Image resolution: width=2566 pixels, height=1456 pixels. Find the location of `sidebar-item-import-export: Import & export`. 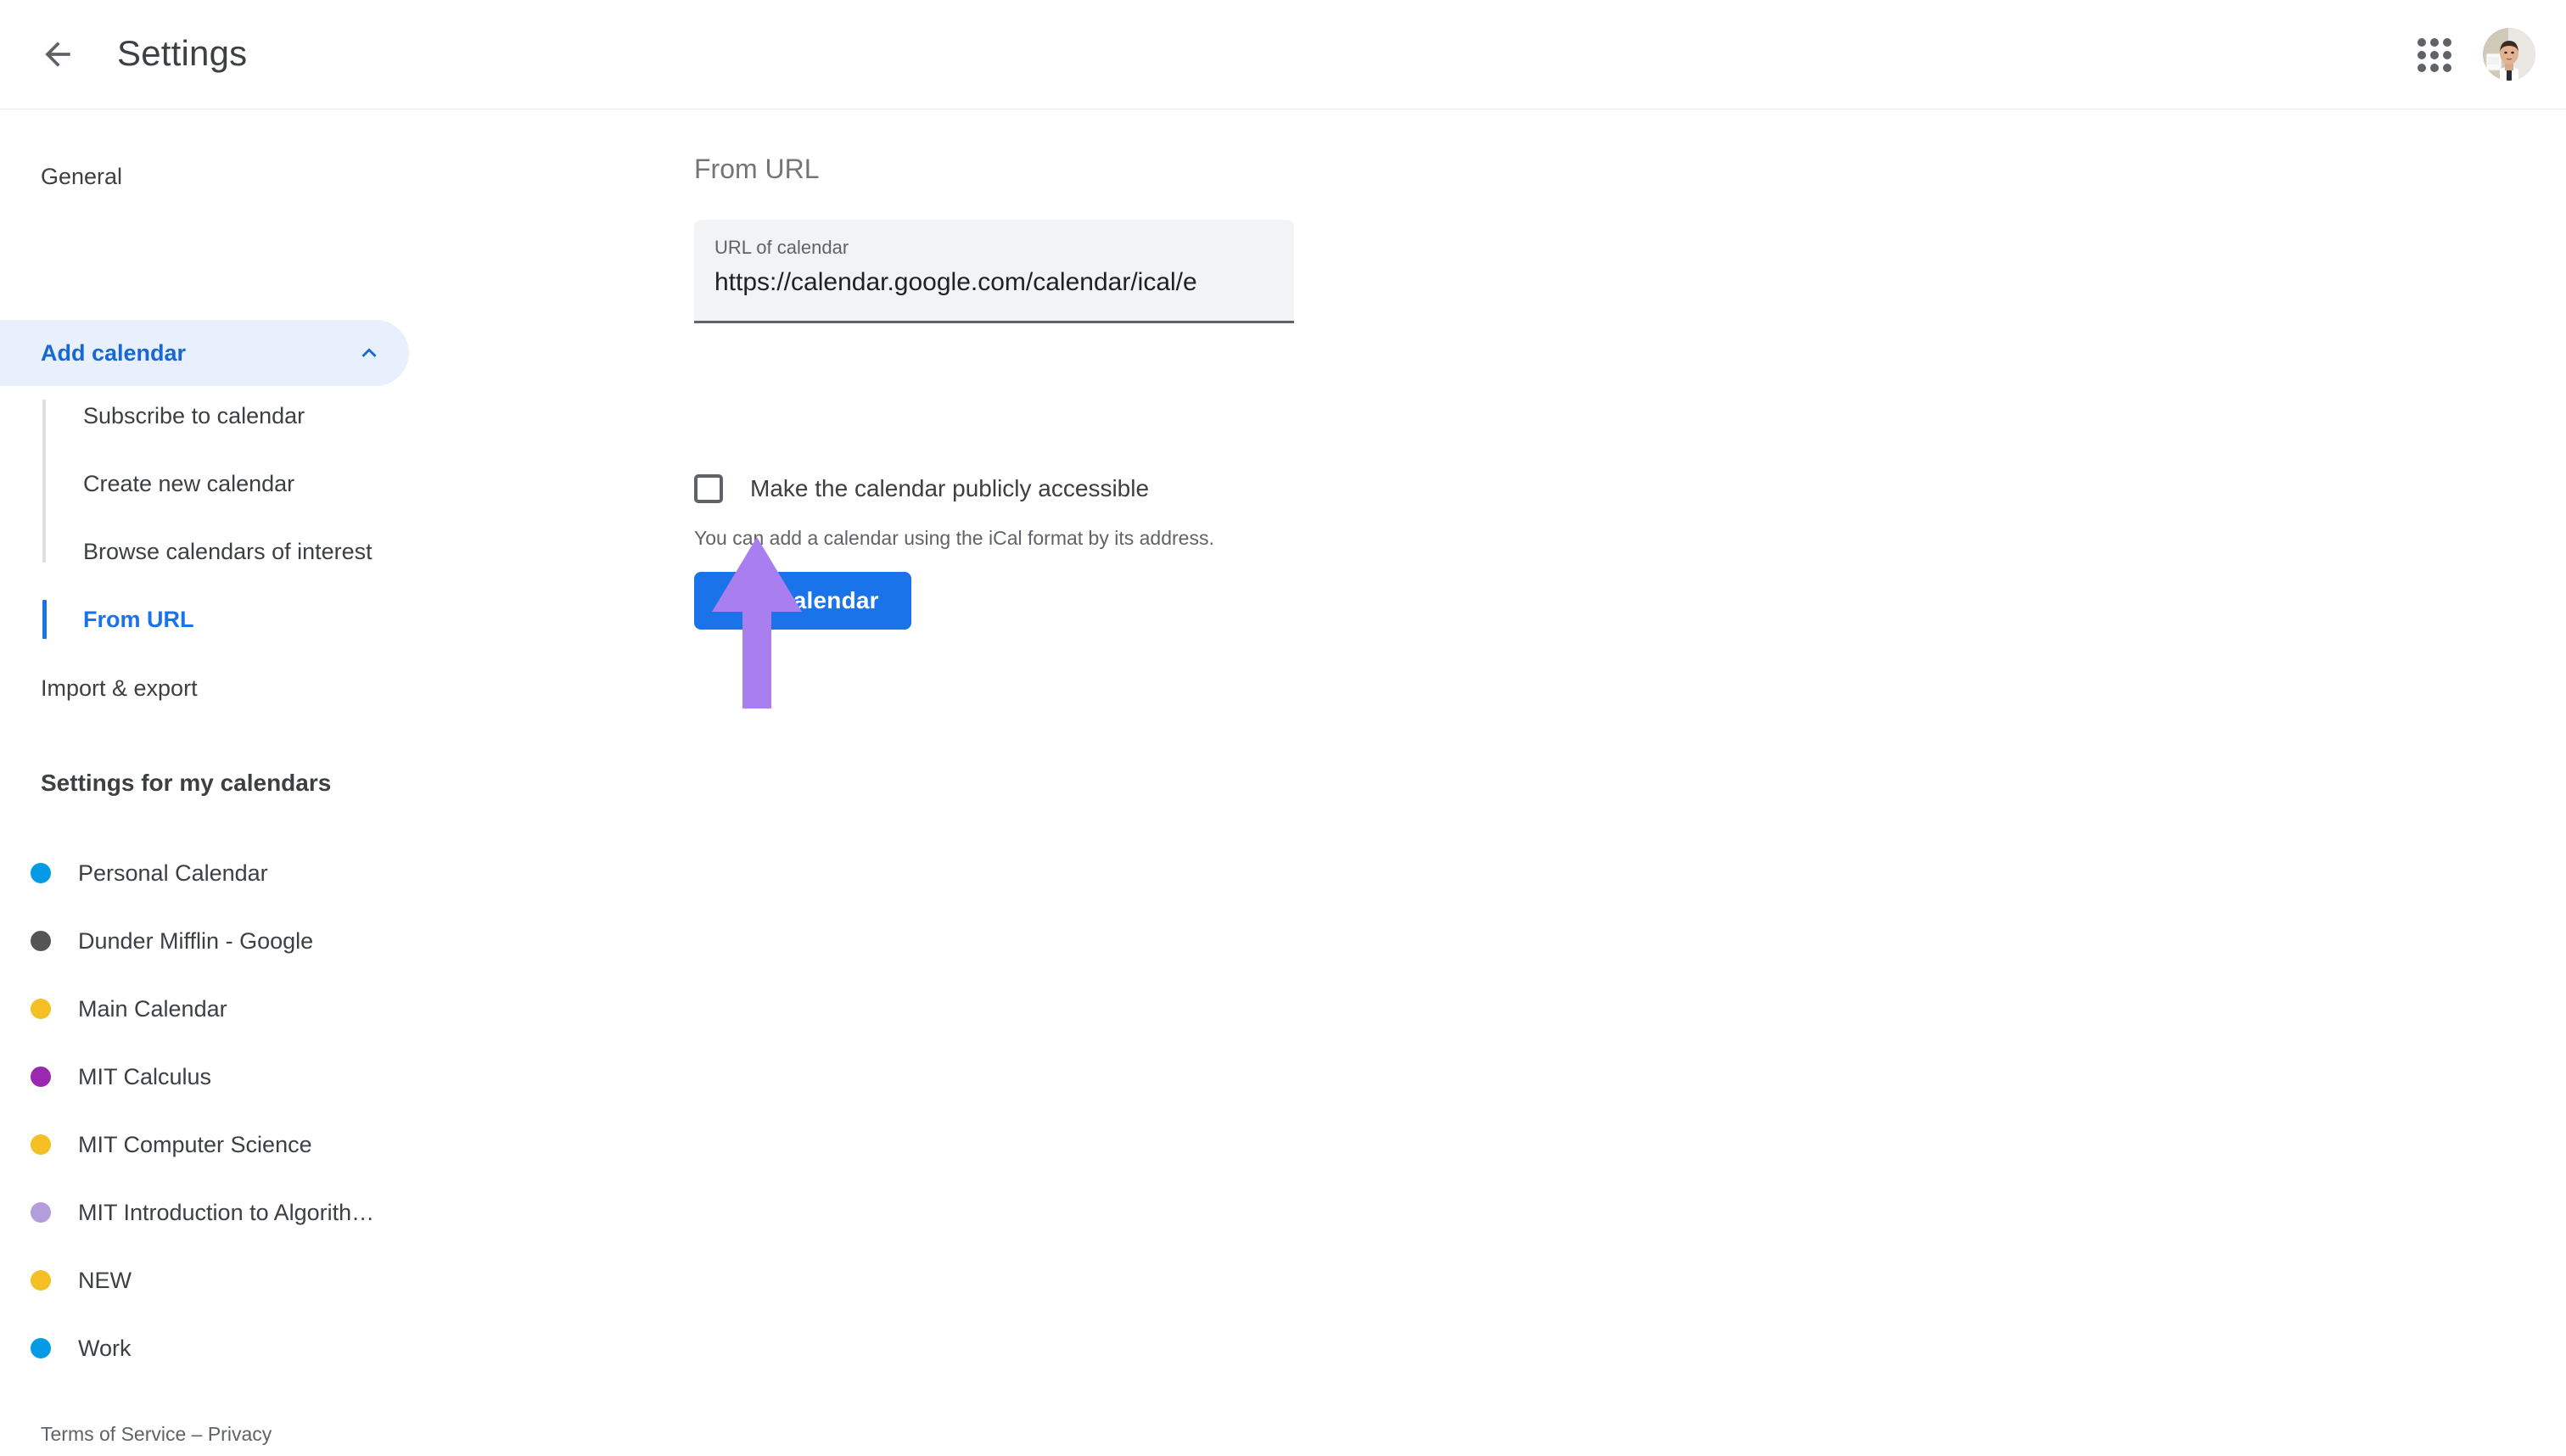

sidebar-item-import-export: Import & export is located at coordinates (343, 688).